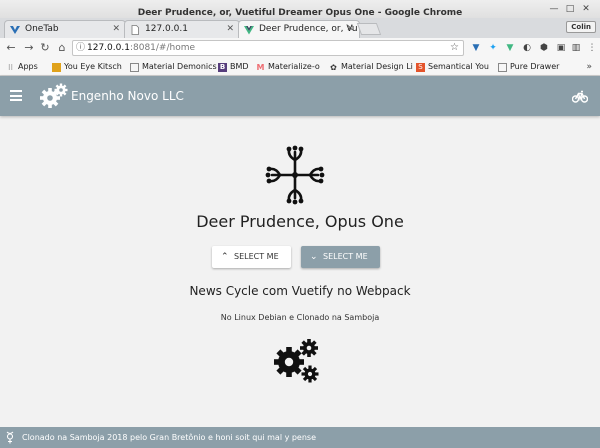 The width and height of the screenshot is (600, 448). Describe the element at coordinates (420, 67) in the screenshot. I see `semantic-icon: S` at that location.